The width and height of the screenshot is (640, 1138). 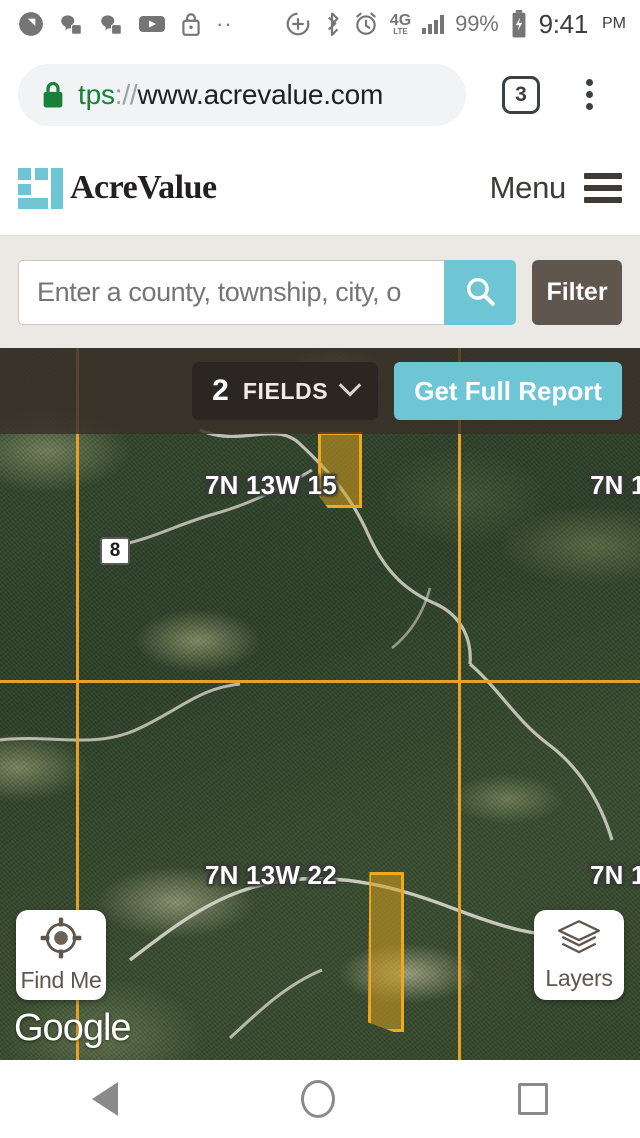 What do you see at coordinates (220, 390) in the screenshot?
I see `fields-count-value: 2` at bounding box center [220, 390].